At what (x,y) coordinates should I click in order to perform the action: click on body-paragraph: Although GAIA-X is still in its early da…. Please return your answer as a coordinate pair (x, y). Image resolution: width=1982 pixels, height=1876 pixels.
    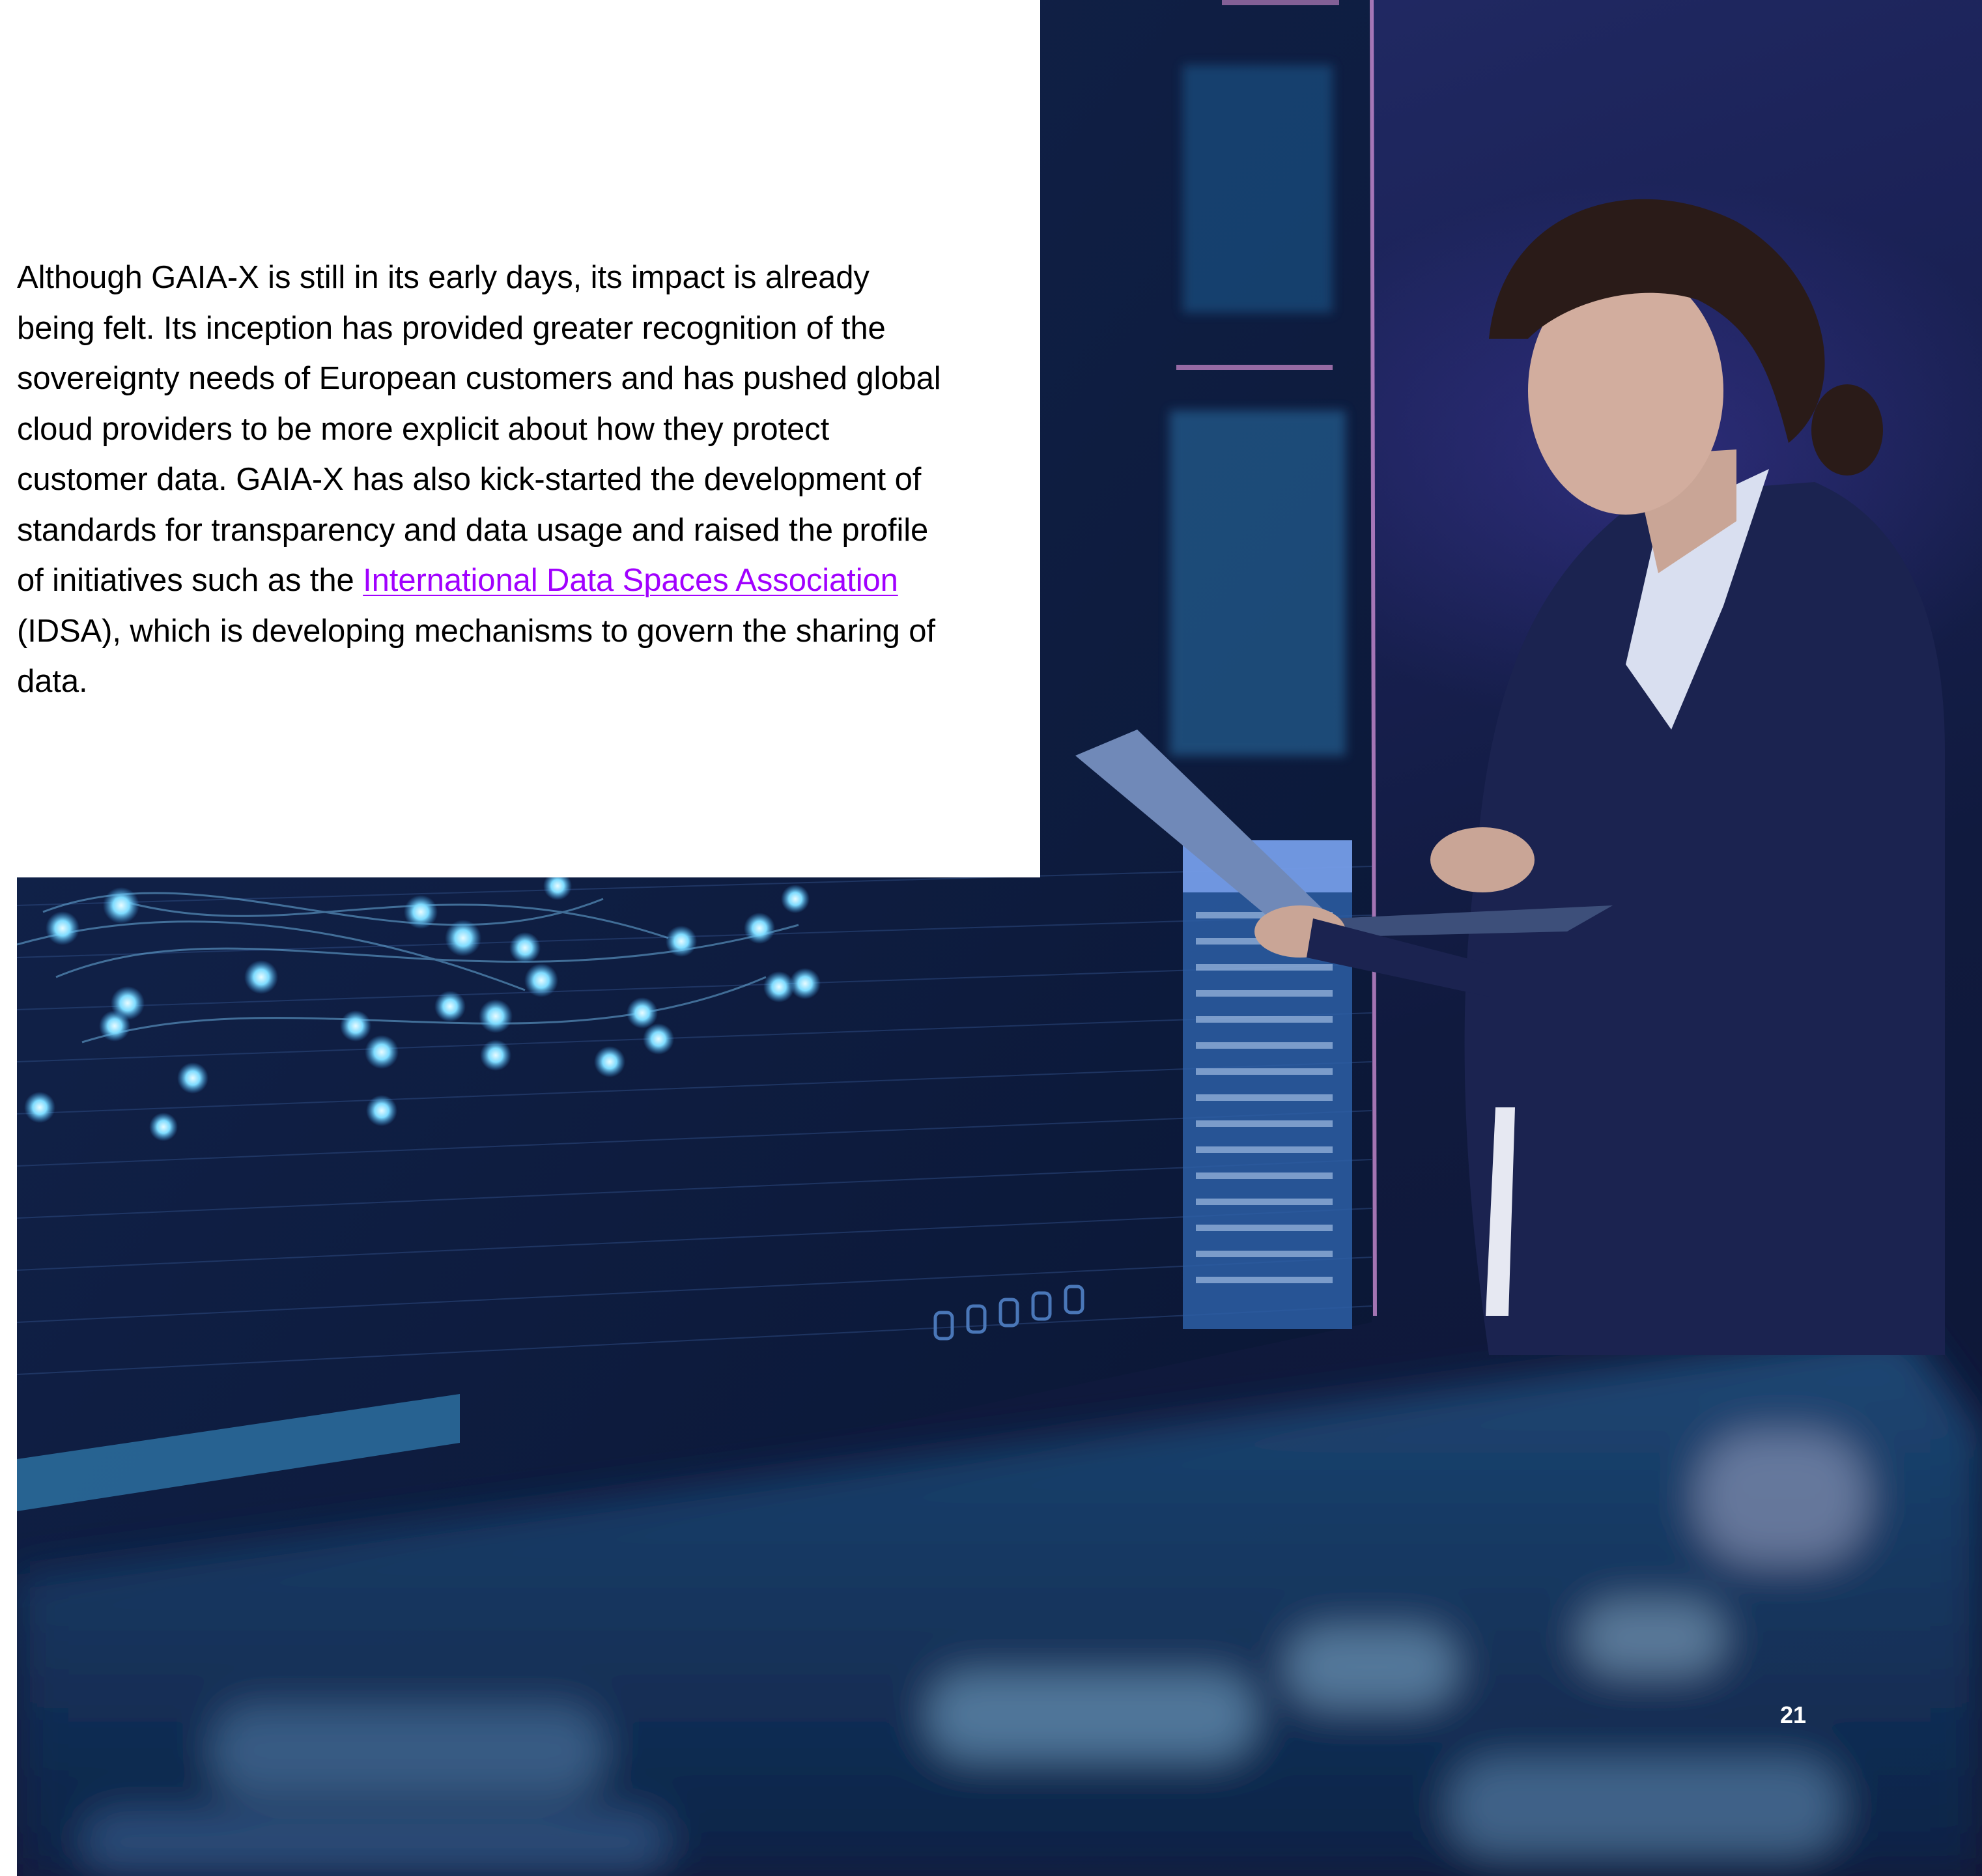
    Looking at the image, I should click on (486, 480).